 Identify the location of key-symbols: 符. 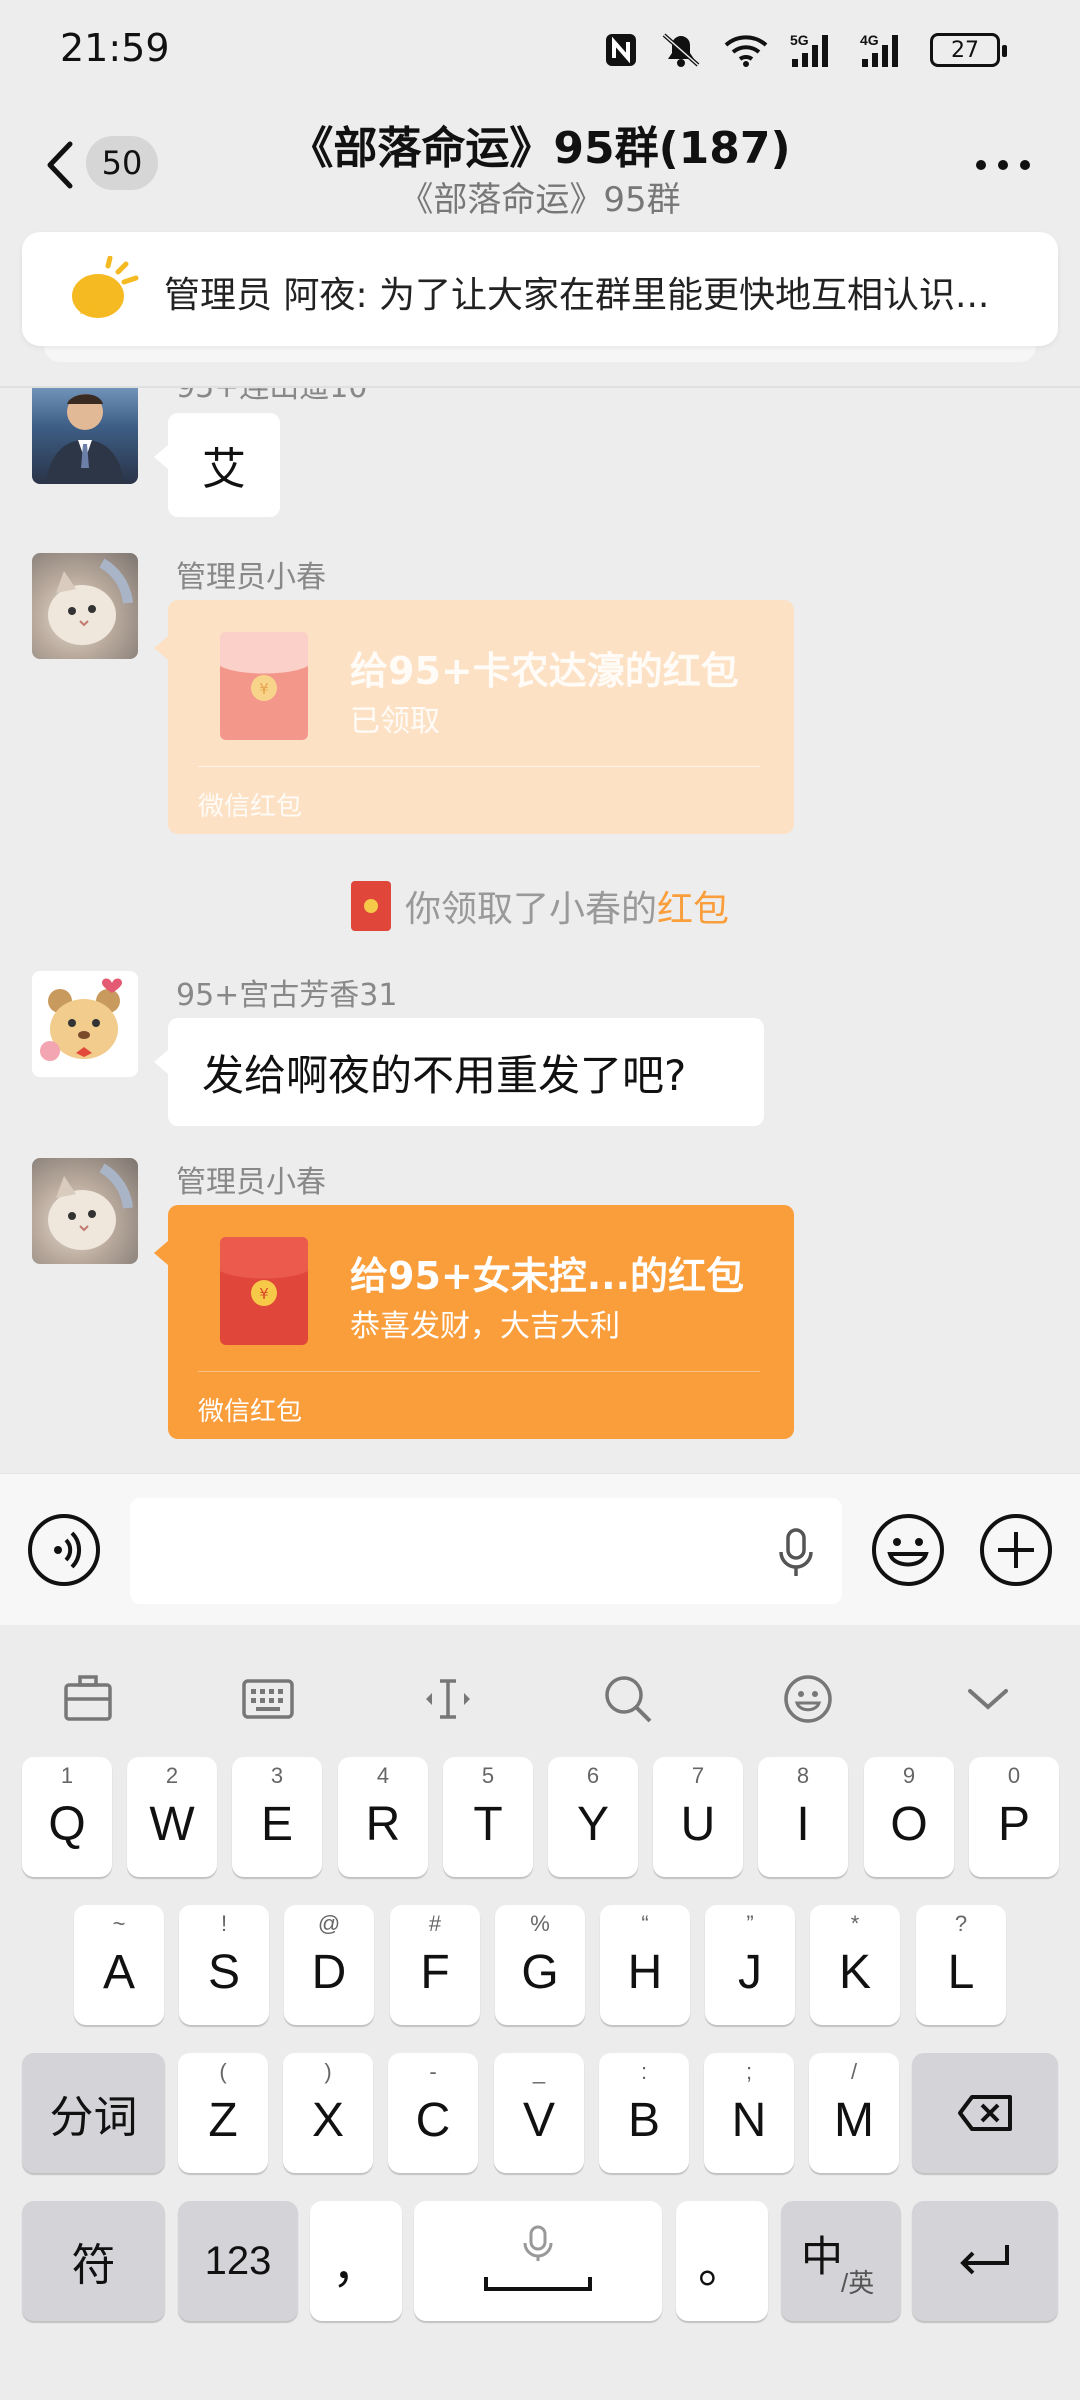
(93, 2261).